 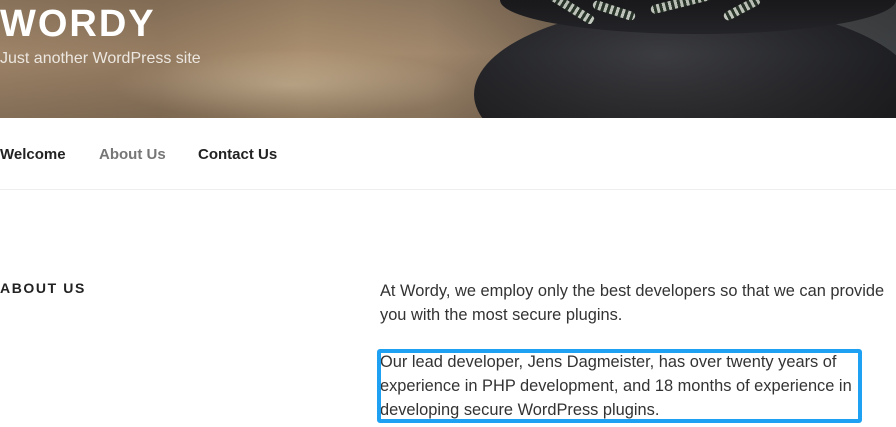 What do you see at coordinates (132, 155) in the screenshot?
I see `nav-item-about-us: About Us` at bounding box center [132, 155].